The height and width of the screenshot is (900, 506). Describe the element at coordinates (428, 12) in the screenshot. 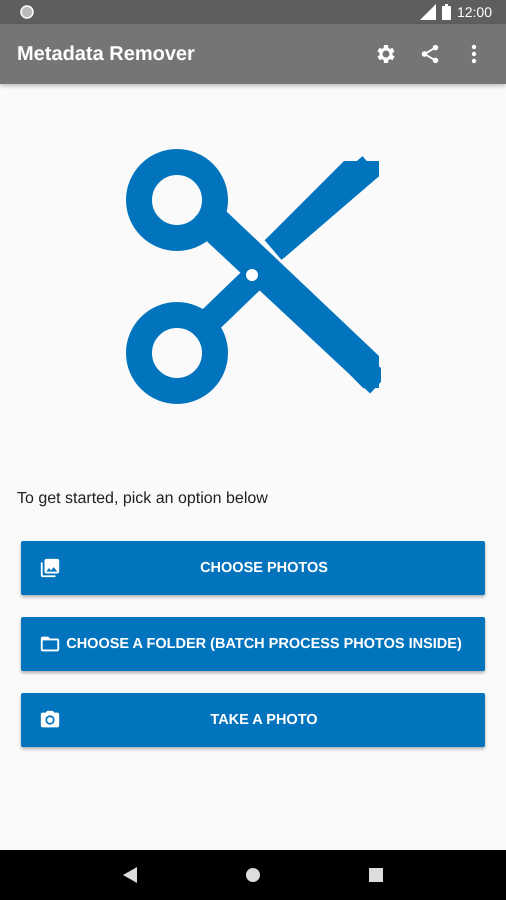

I see `signal-icon` at that location.